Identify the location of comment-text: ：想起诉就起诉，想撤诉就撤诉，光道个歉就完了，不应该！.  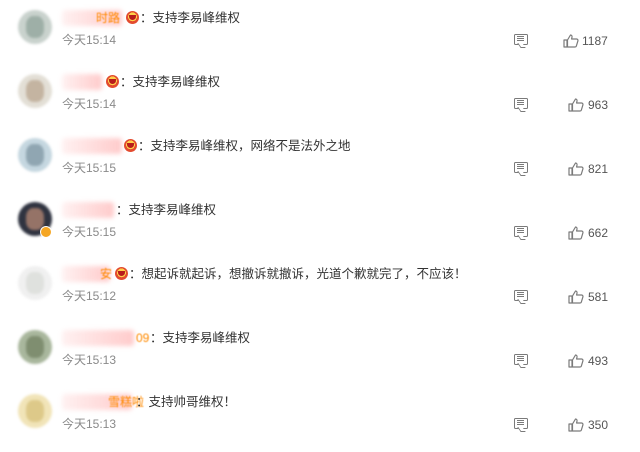
(298, 274).